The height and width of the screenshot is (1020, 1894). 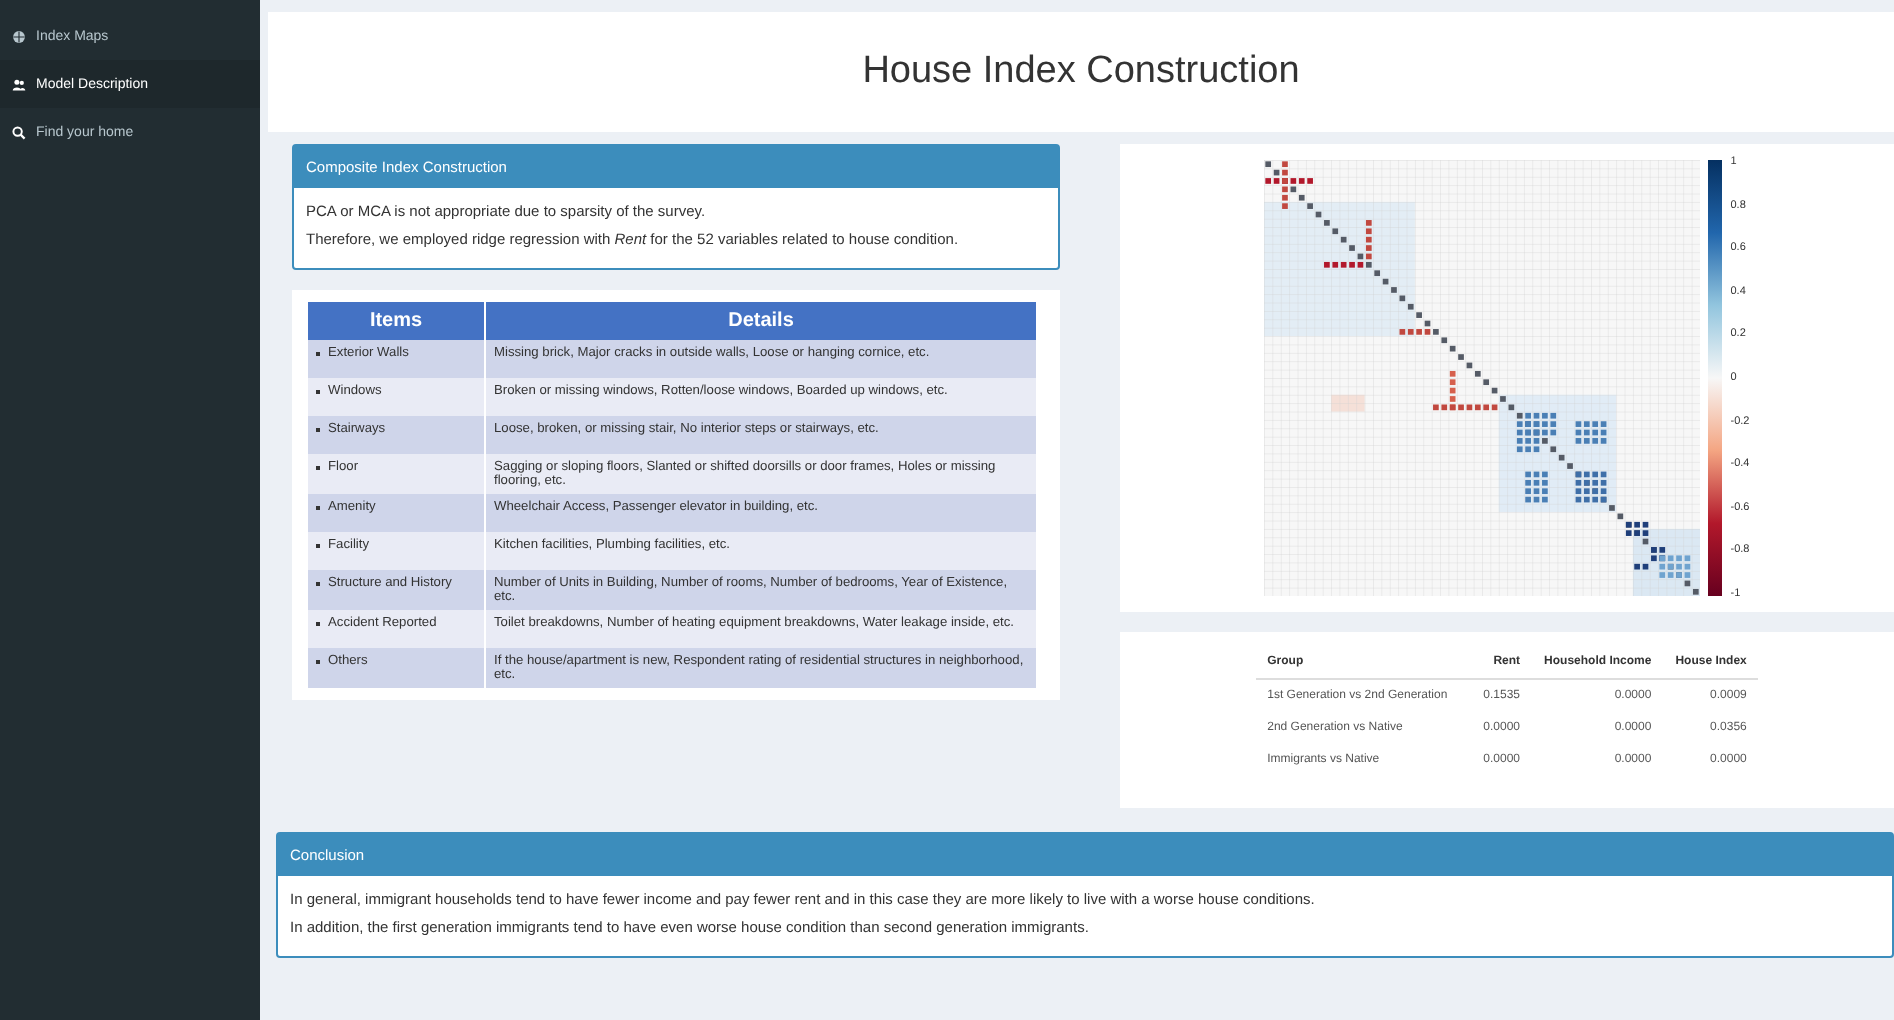 What do you see at coordinates (19, 84) in the screenshot?
I see `users-icon` at bounding box center [19, 84].